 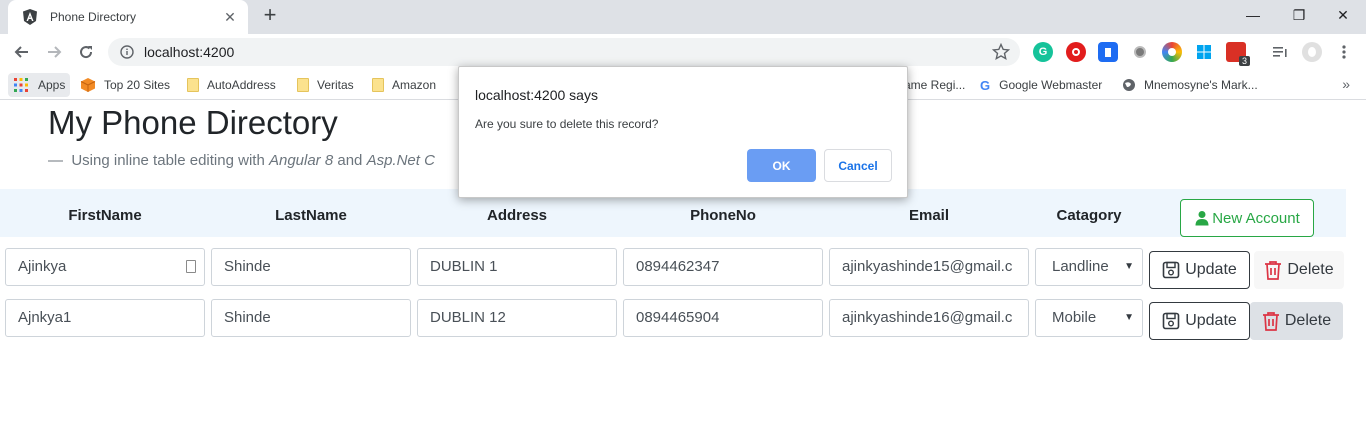 I want to click on lead-prefix: Using inline table editing with, so click(x=168, y=160).